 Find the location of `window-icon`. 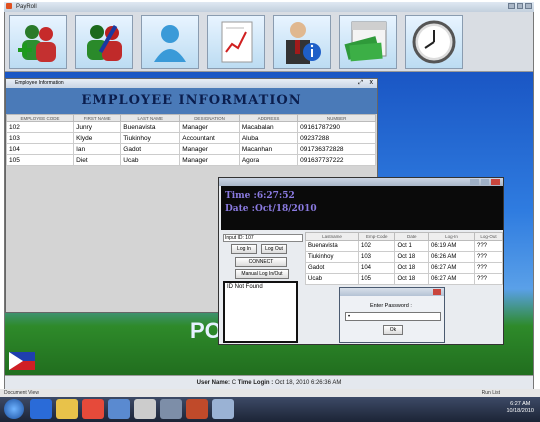

window-icon is located at coordinates (171, 409).